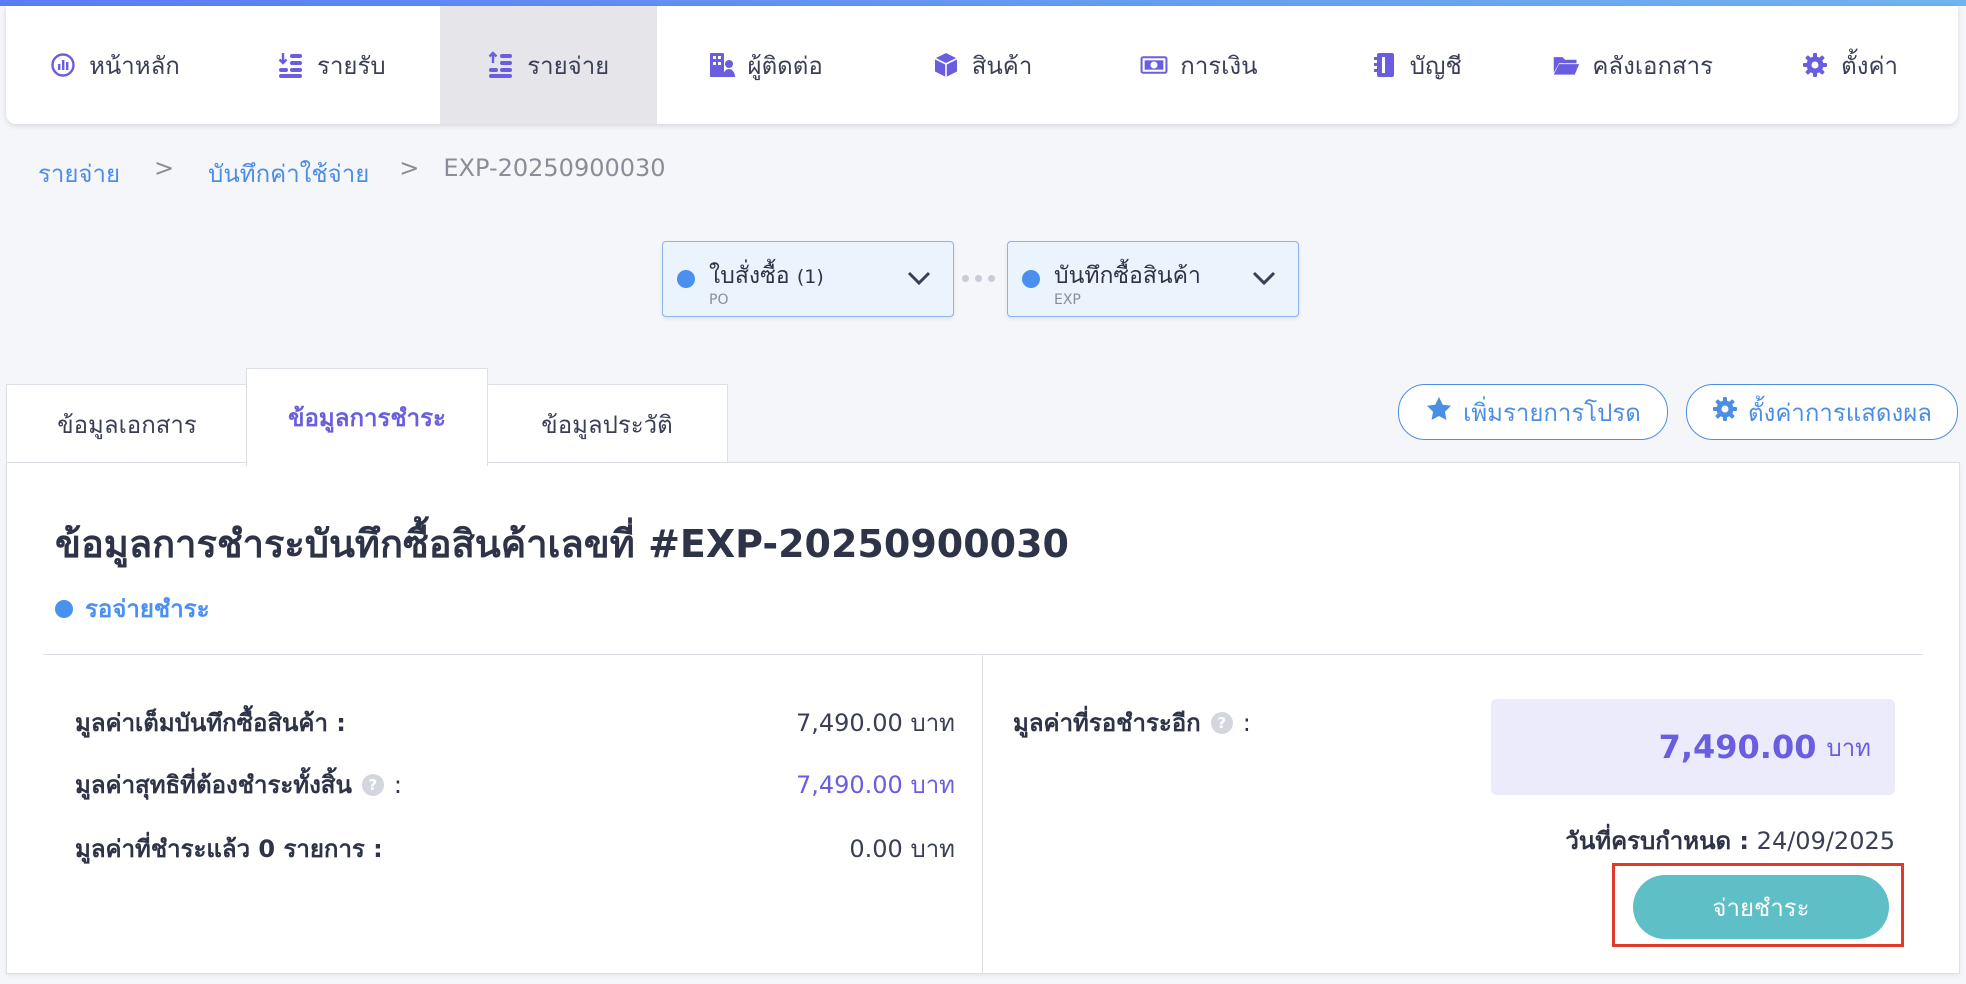 The image size is (1966, 984). I want to click on display-settings-button: ตั้งค่าการแสดงผล, so click(1822, 412).